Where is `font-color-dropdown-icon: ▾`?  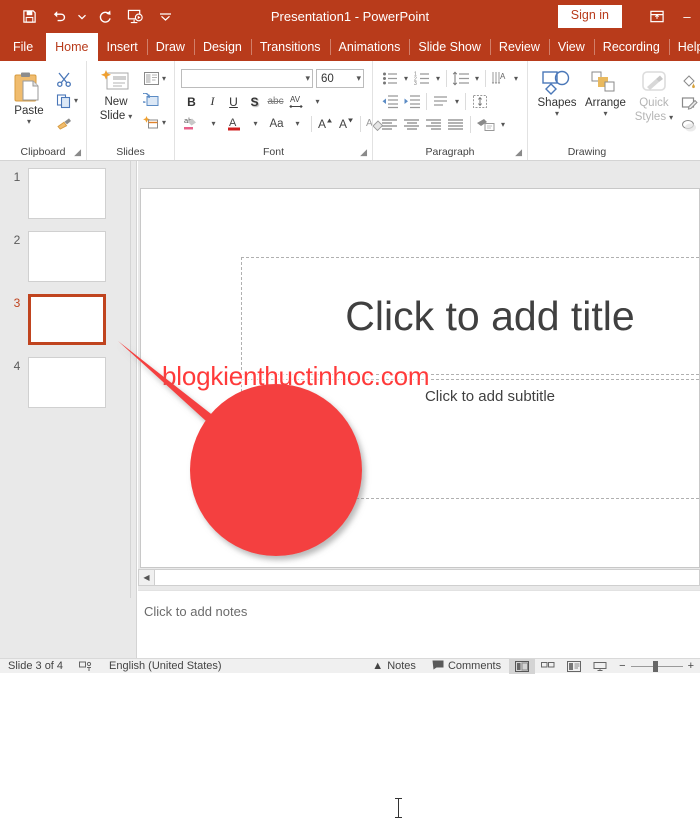 font-color-dropdown-icon: ▾ is located at coordinates (255, 123).